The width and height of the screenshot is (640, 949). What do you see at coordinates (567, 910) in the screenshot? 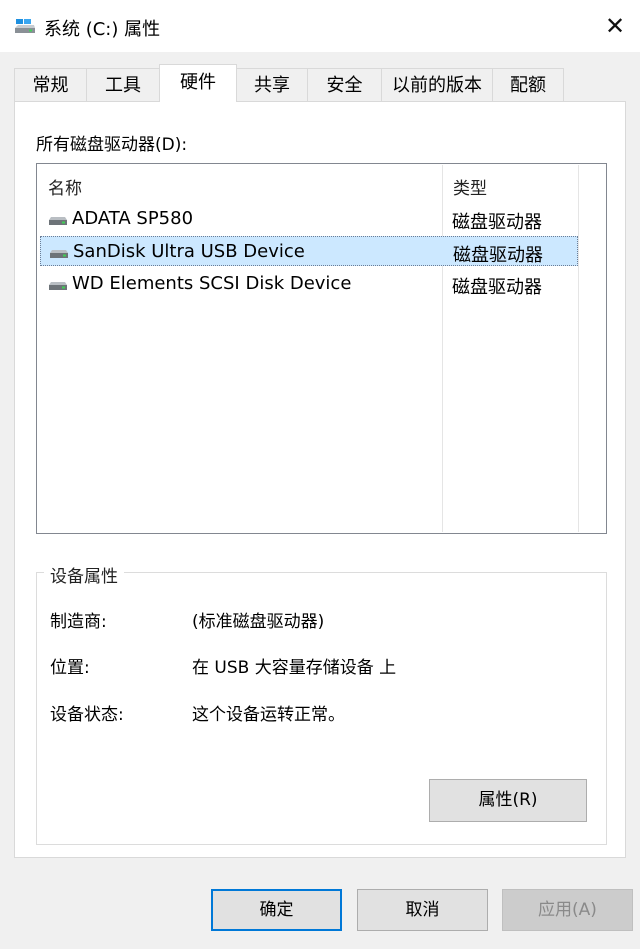
I see `apply-button: 应用(A)` at bounding box center [567, 910].